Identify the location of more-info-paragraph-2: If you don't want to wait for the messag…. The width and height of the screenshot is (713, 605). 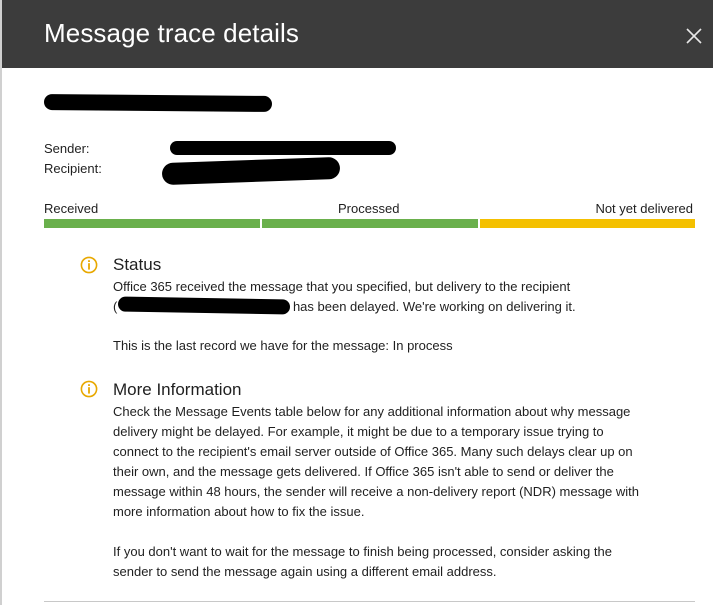
(398, 562).